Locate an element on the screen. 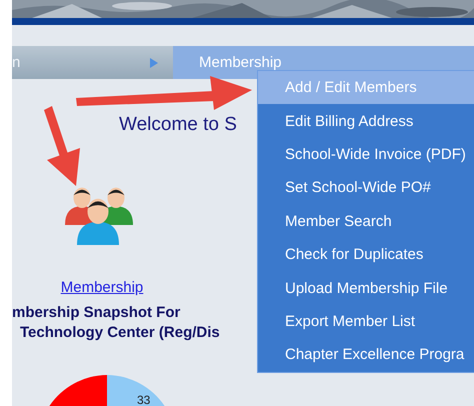  menu-item: Set School-Wide PO# is located at coordinates (366, 188).